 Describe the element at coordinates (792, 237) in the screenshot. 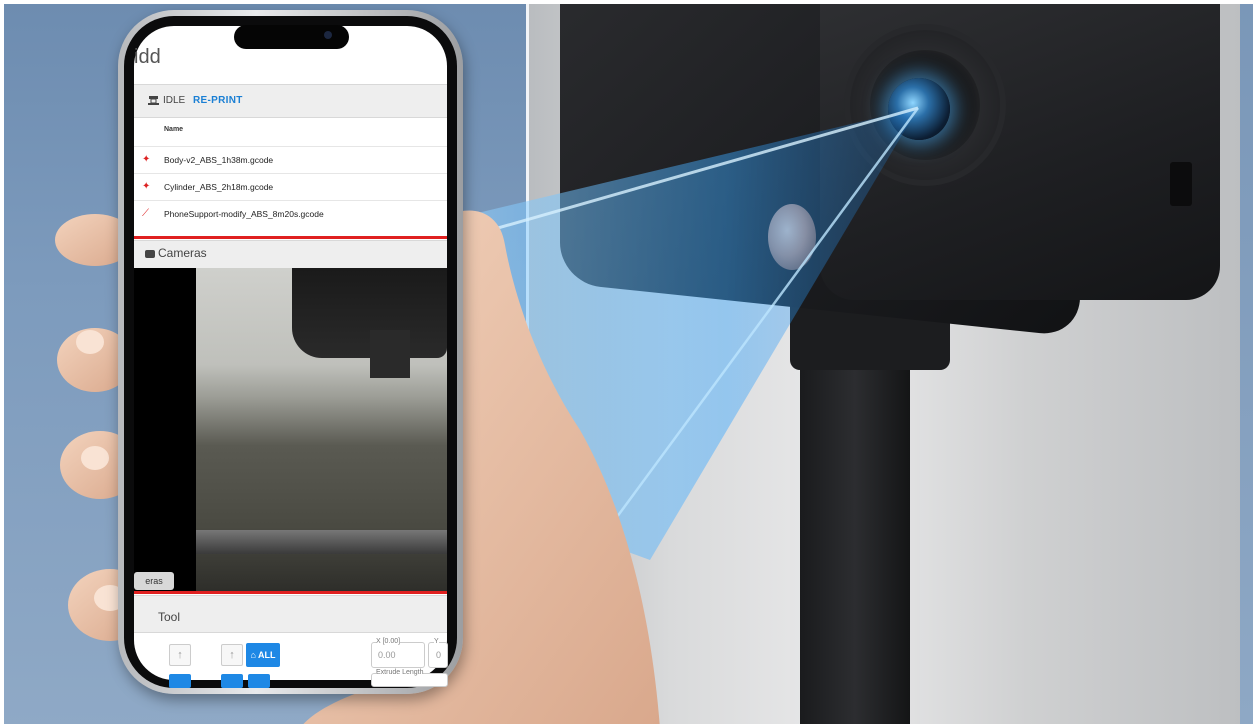

I see `camera-led` at that location.